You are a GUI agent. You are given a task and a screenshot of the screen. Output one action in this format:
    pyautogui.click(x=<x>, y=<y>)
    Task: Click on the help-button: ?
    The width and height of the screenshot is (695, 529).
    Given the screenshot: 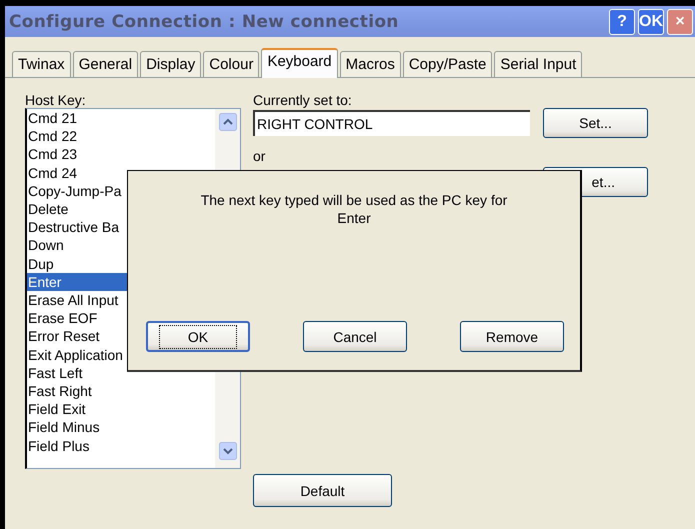 What is the action you would take?
    pyautogui.click(x=622, y=21)
    